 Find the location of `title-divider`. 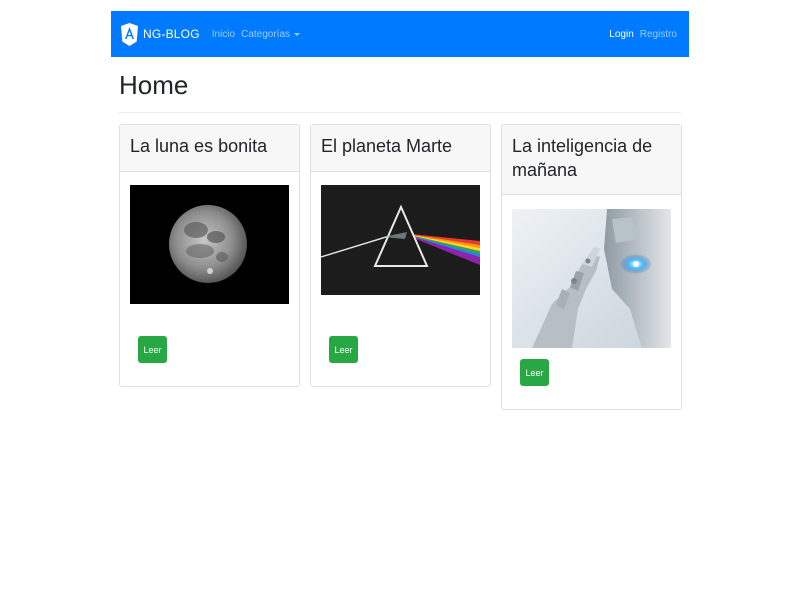

title-divider is located at coordinates (400, 112).